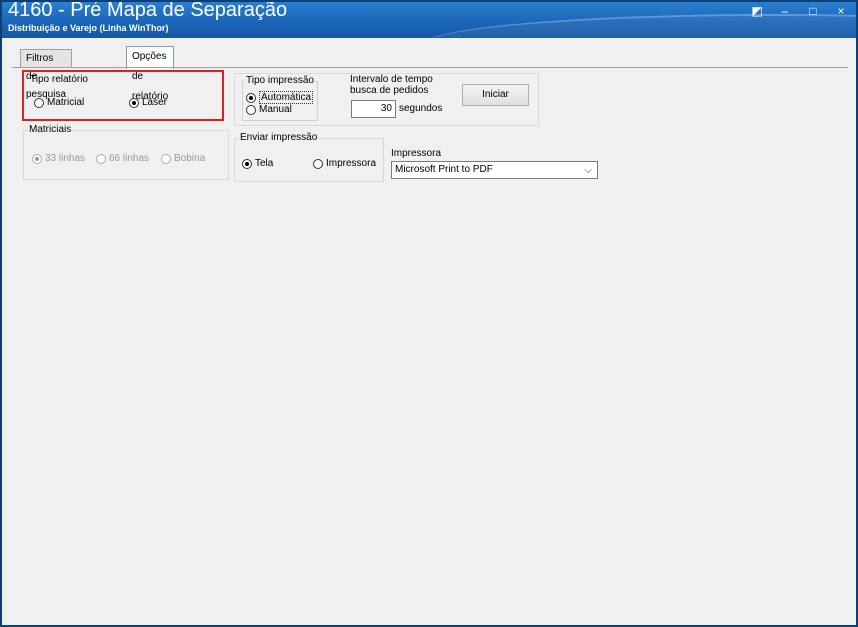  I want to click on window-subtitle: Distribuição e Varejo (Linha WinThor), so click(88, 28).